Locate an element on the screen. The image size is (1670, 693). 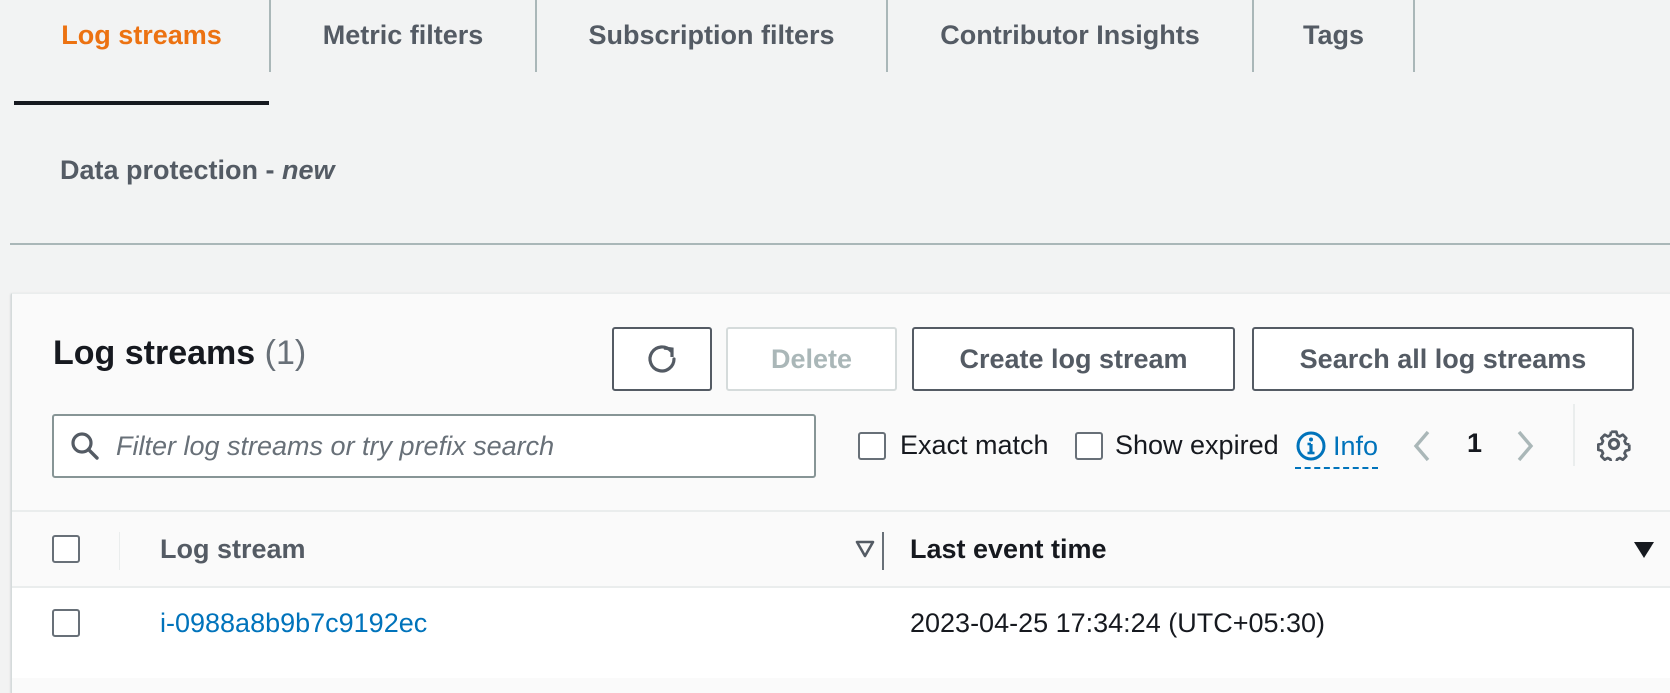
tab-log-streams: Log streams is located at coordinates (141, 36).